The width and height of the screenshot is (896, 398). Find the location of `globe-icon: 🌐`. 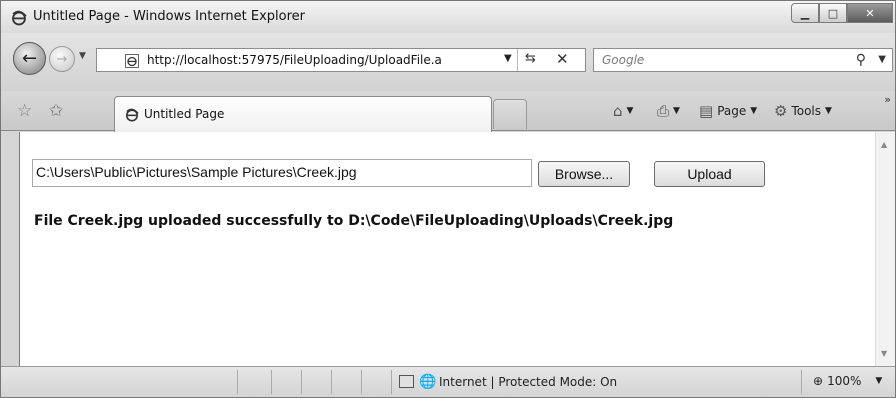

globe-icon: 🌐 is located at coordinates (428, 382).